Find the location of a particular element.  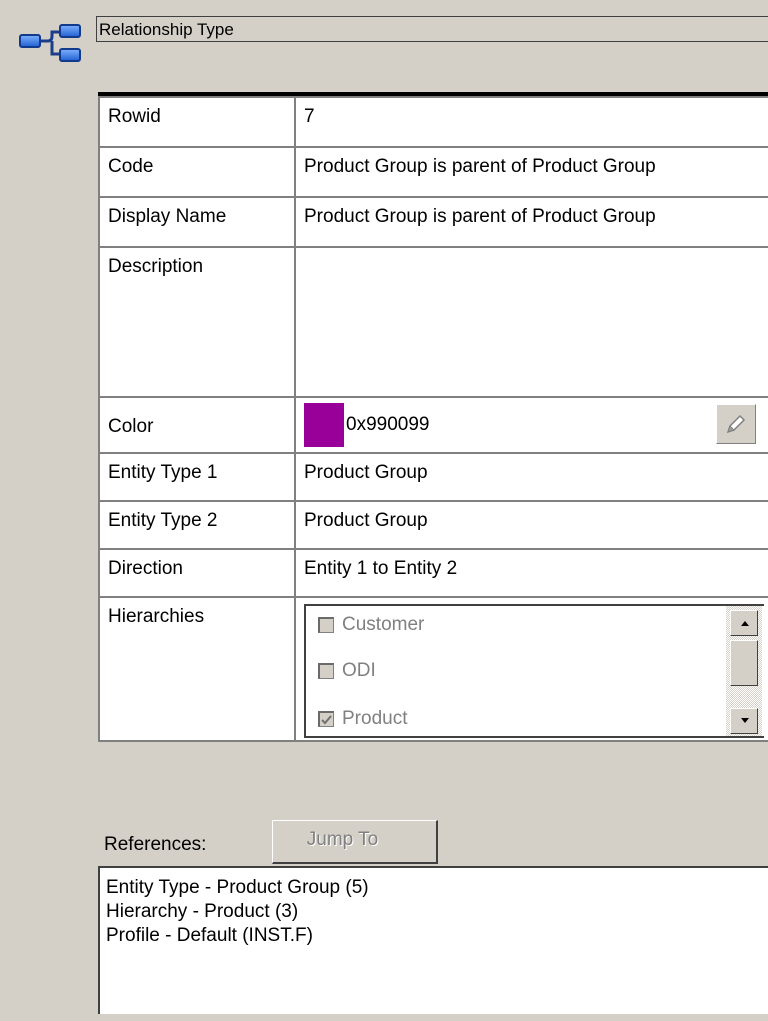

rowid-label: Rowid is located at coordinates (197, 122).